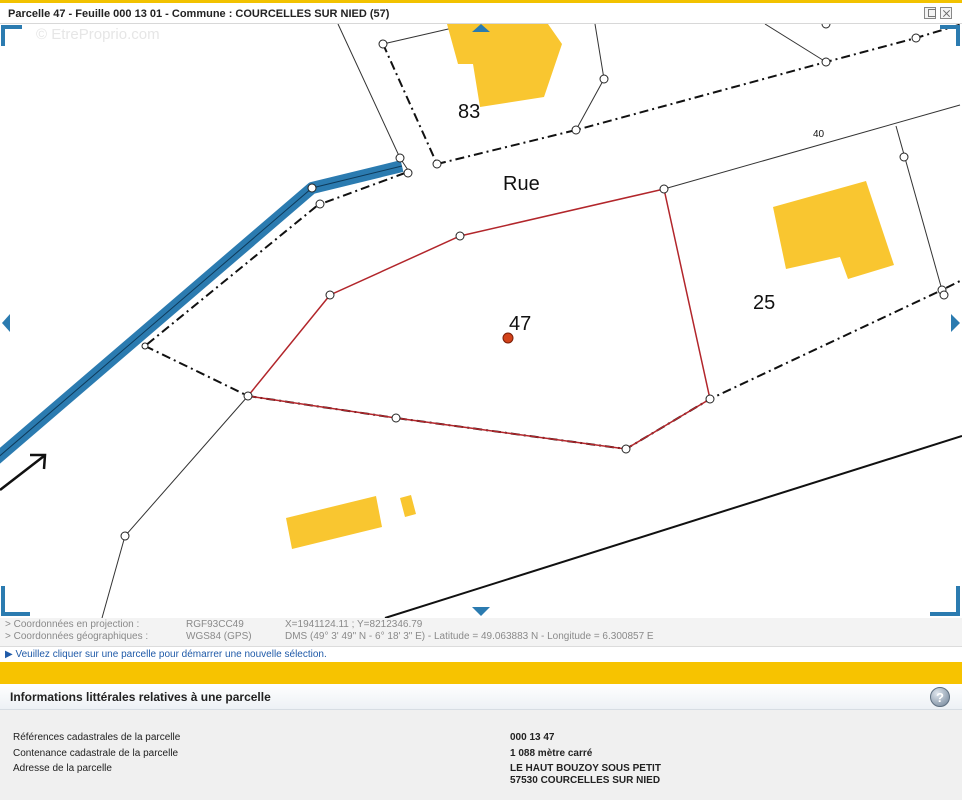  What do you see at coordinates (469, 112) in the screenshot?
I see `parcel-label-83: 83` at bounding box center [469, 112].